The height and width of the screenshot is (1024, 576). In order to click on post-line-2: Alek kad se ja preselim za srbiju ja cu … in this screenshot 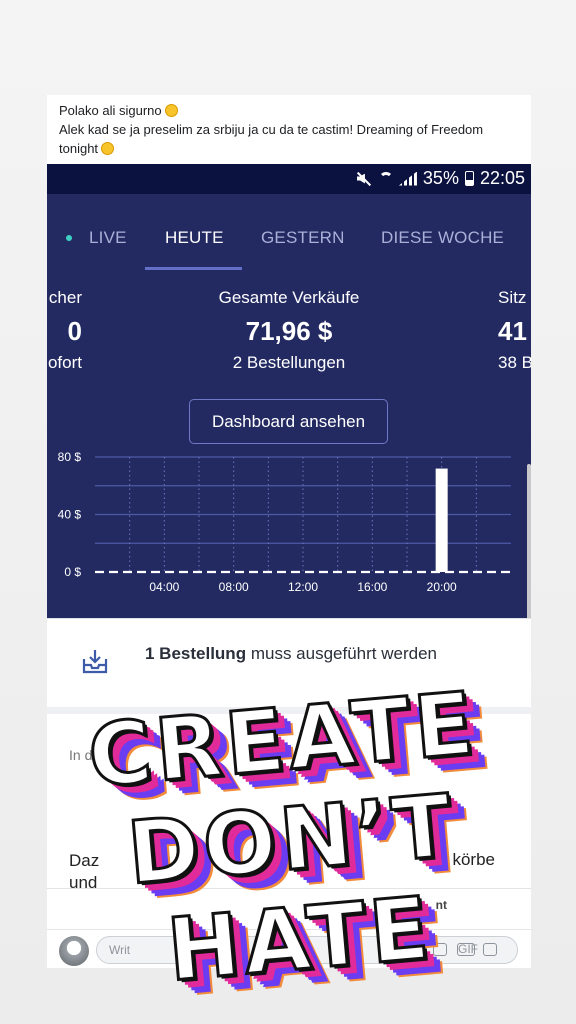, I will do `click(271, 129)`.